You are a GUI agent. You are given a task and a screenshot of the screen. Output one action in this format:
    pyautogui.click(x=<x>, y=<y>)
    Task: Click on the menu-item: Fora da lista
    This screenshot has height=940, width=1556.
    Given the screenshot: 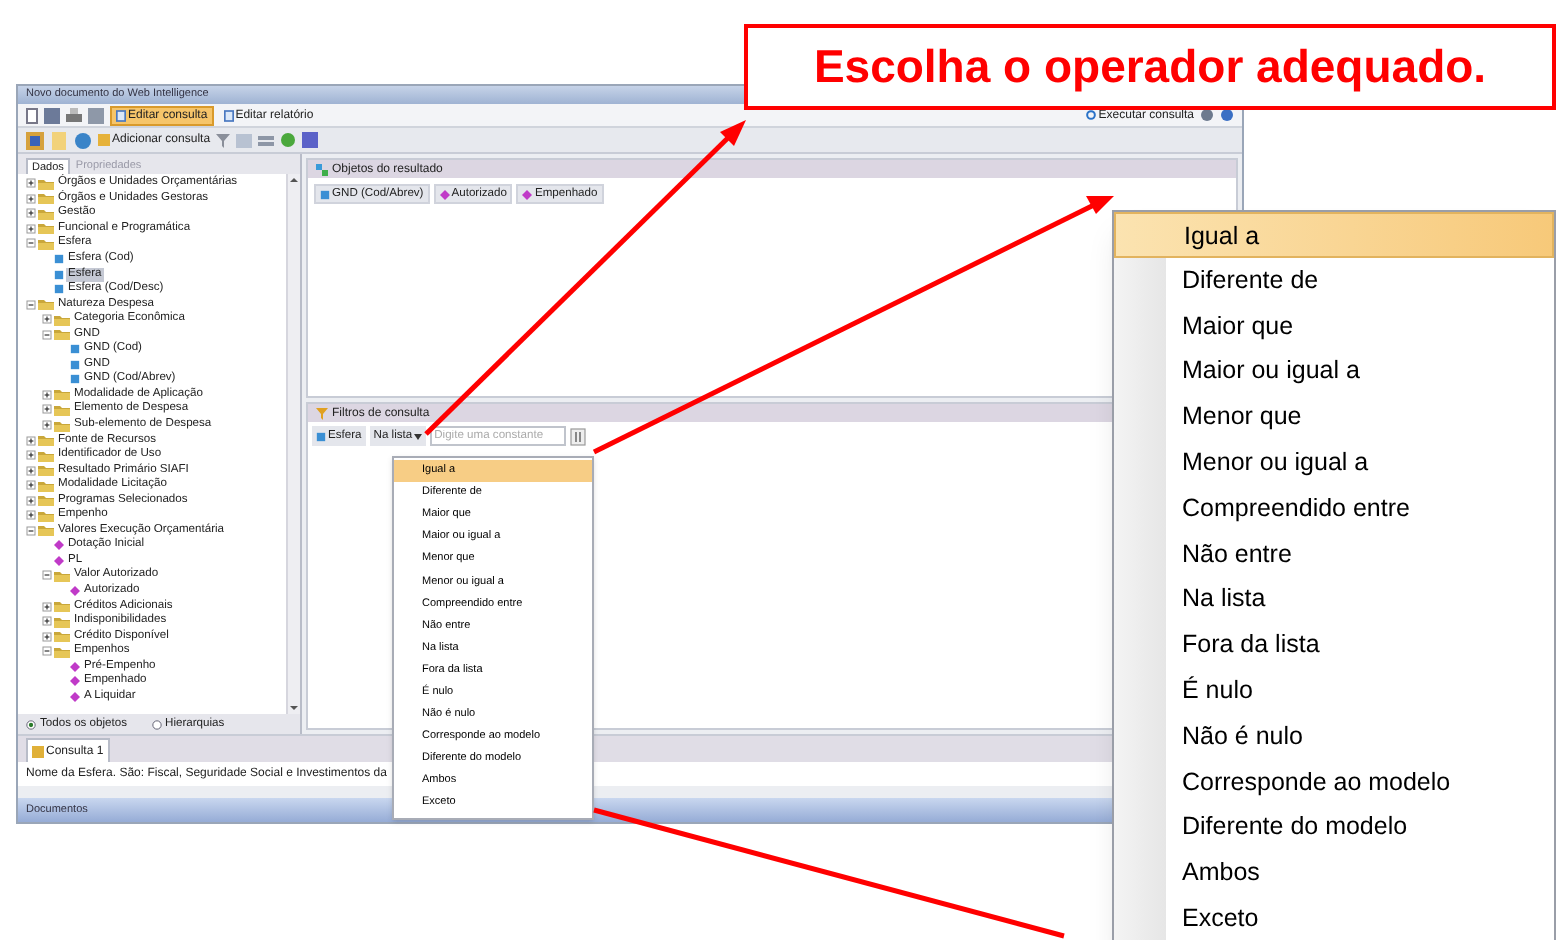 What is the action you would take?
    pyautogui.click(x=1334, y=645)
    